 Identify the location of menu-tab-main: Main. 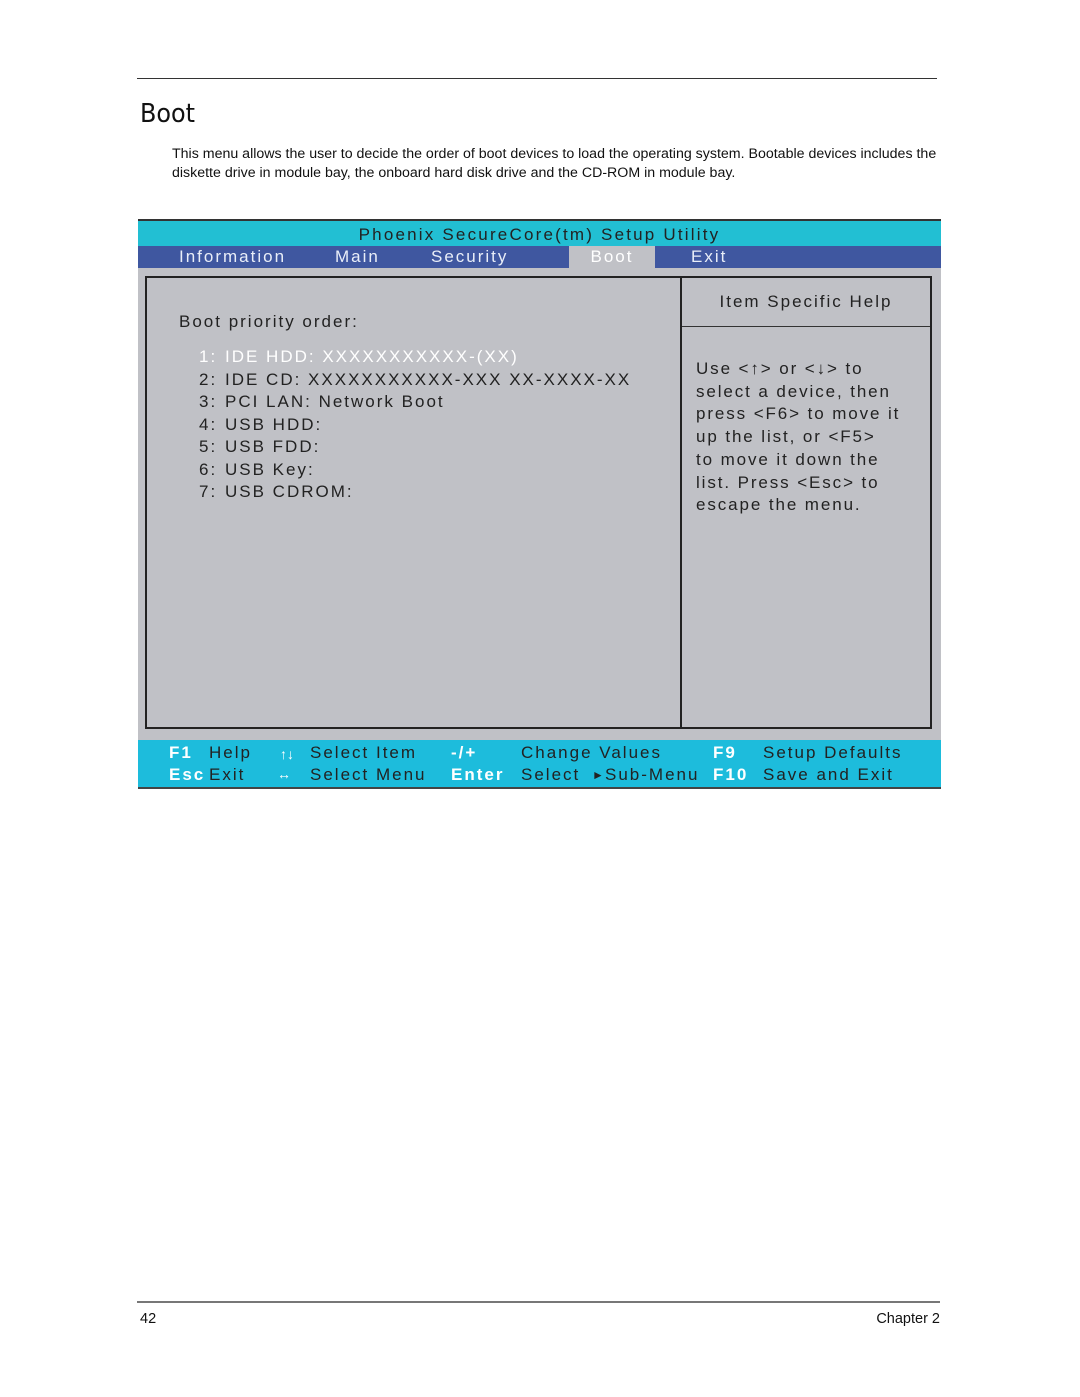
(357, 257).